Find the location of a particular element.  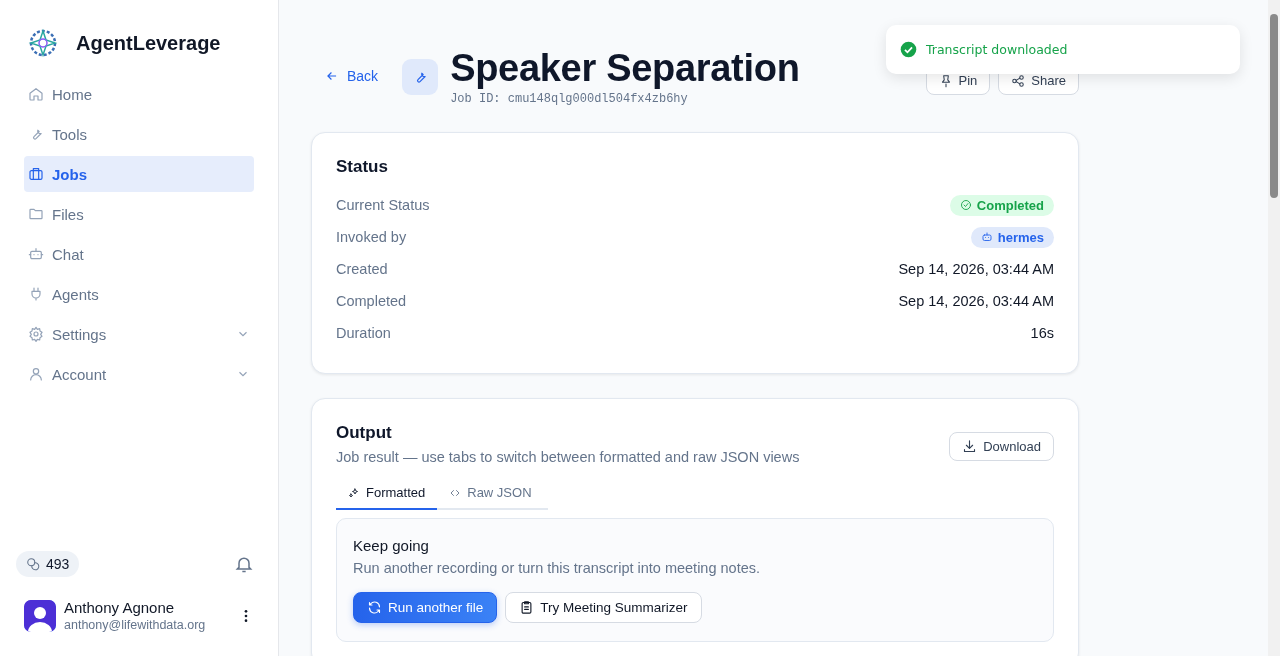

avatar is located at coordinates (40, 615).